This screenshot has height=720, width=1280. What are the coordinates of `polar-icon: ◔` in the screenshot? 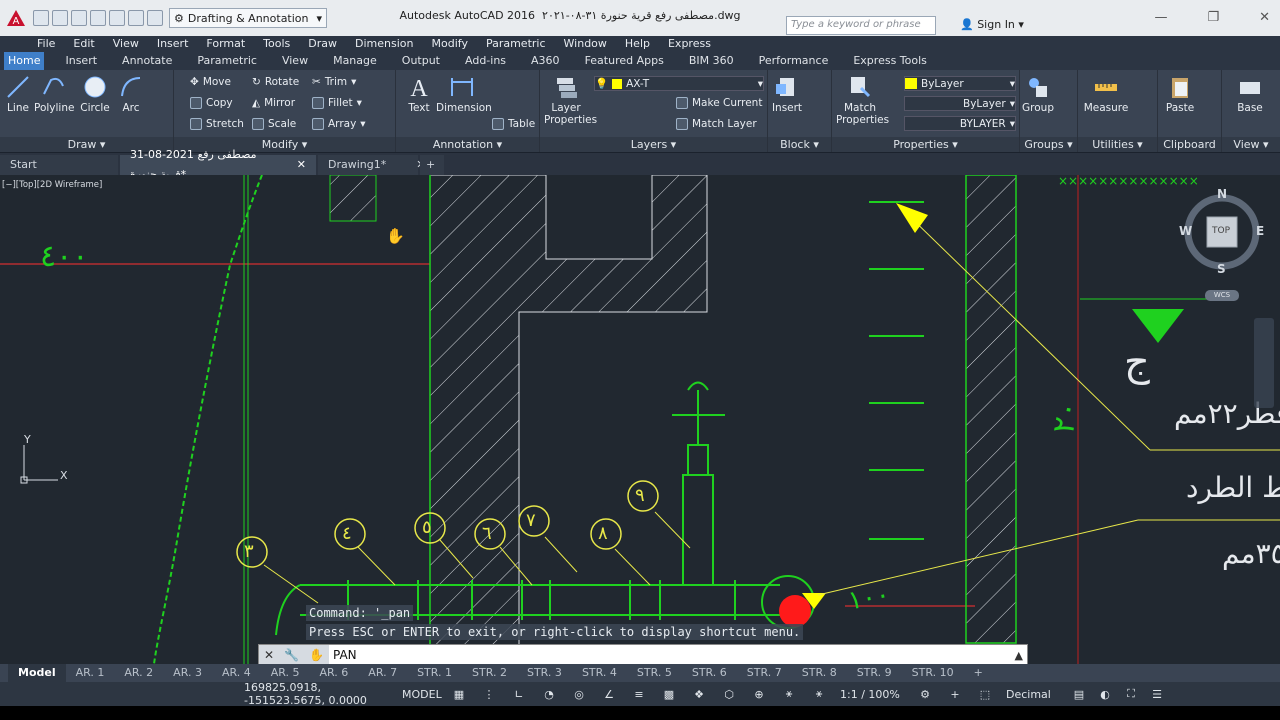 It's located at (549, 694).